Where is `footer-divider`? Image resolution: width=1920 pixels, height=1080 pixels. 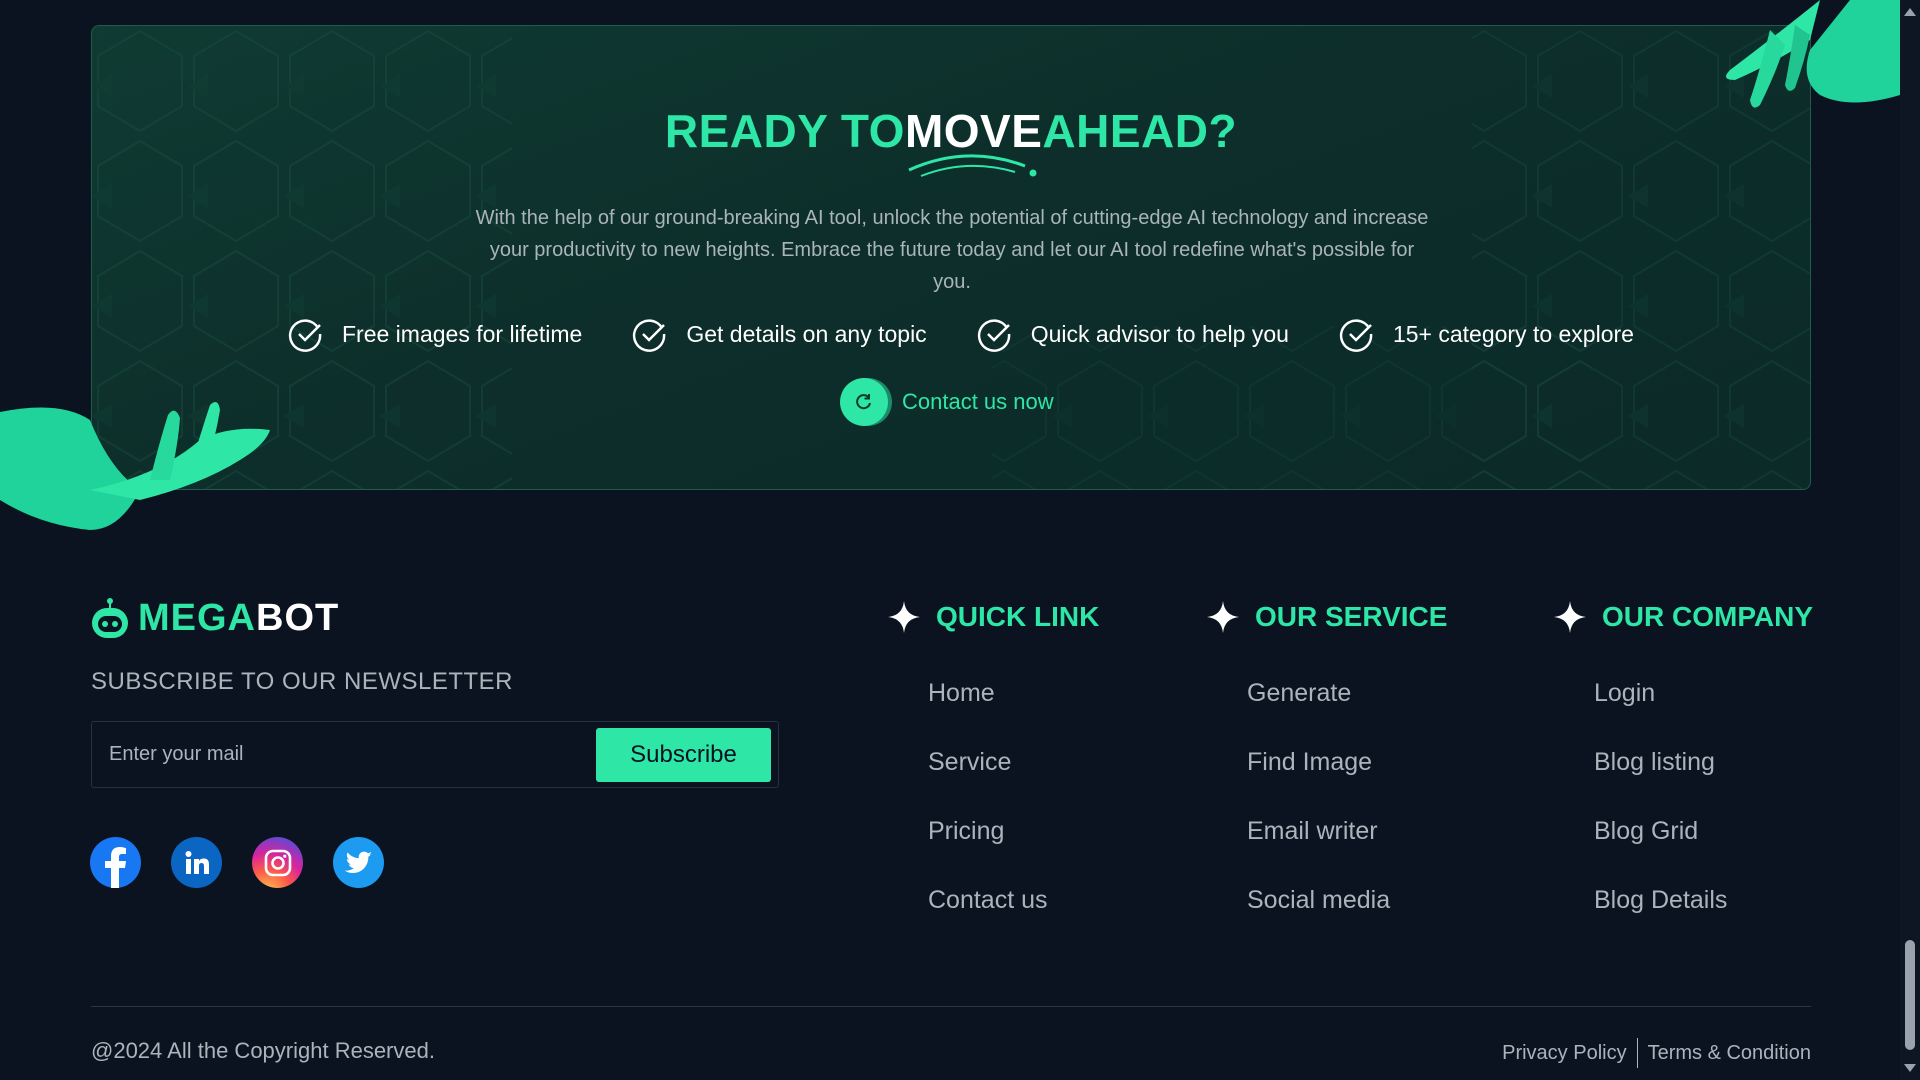
footer-divider is located at coordinates (951, 1006).